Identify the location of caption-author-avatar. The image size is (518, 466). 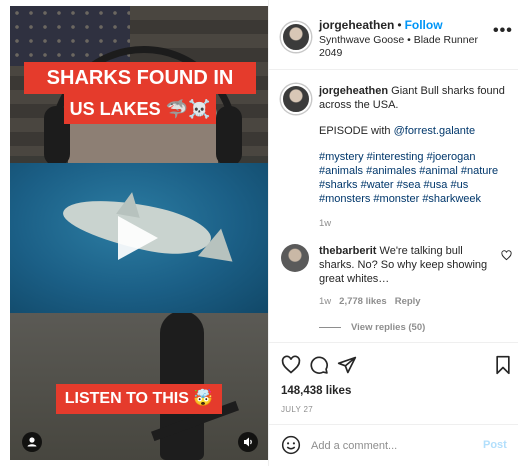
(296, 99).